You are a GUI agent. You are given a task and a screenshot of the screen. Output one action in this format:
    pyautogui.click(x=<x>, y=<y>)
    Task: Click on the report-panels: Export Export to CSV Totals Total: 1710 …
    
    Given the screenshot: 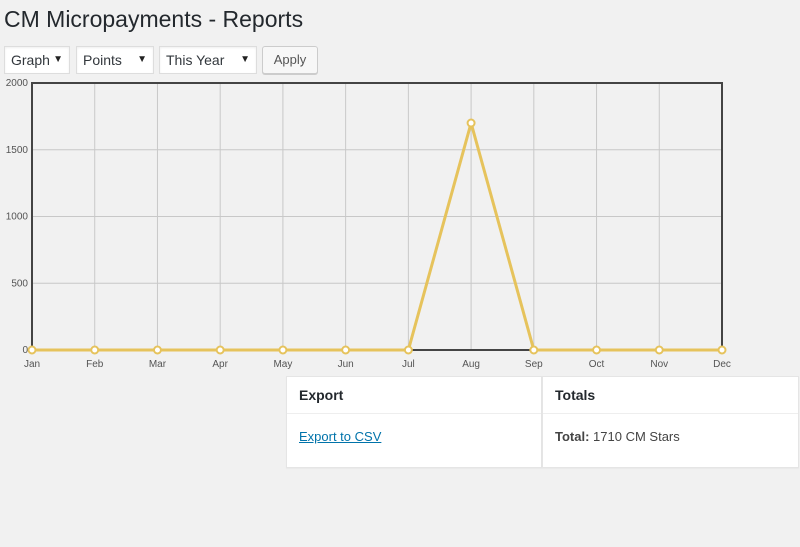 What is the action you would take?
    pyautogui.click(x=542, y=422)
    